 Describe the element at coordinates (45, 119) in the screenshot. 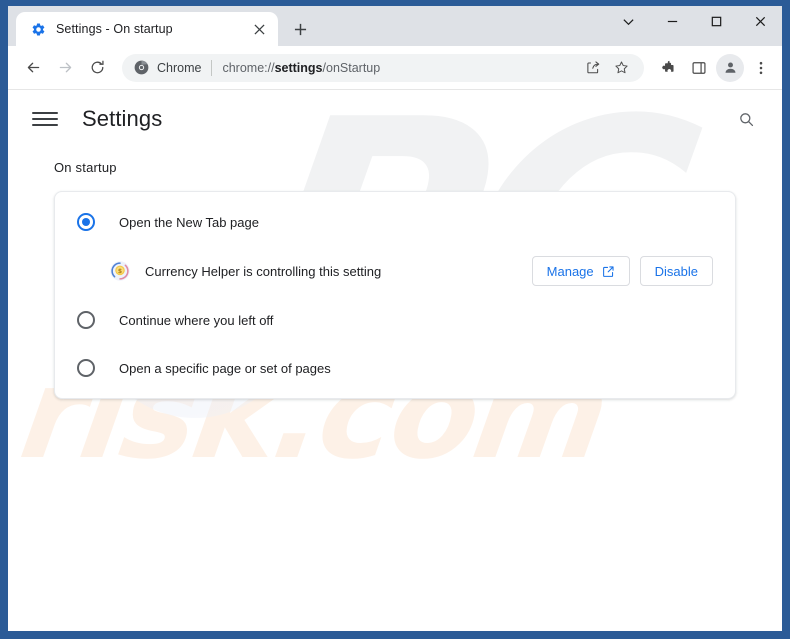

I see `hamburger-menu-icon` at that location.